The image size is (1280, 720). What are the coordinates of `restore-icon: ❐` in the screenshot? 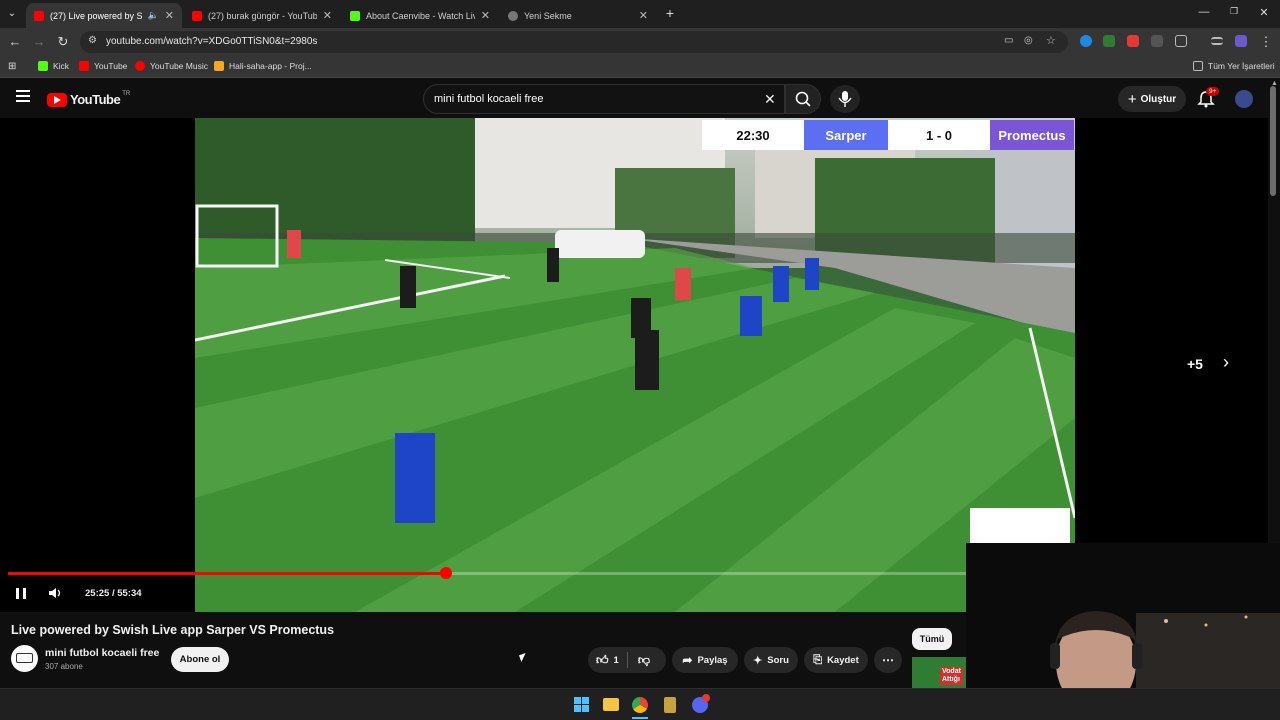 It's located at (1234, 11).